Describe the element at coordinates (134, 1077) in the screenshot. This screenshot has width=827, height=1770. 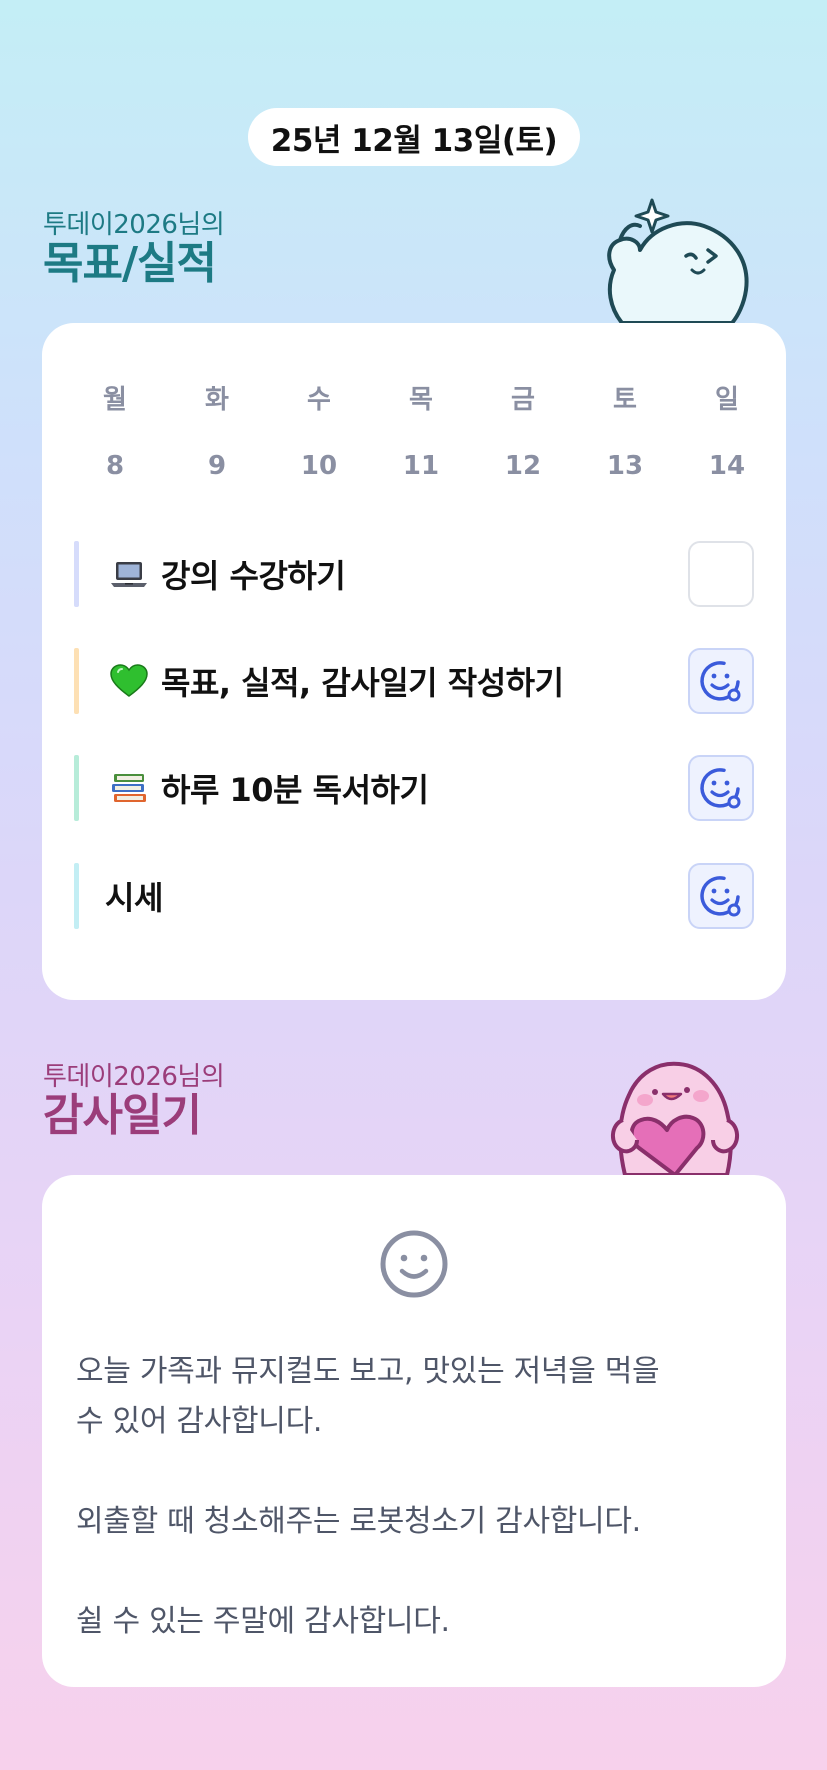
I see `thanks-section-subtitle: 투데이2026님의` at that location.